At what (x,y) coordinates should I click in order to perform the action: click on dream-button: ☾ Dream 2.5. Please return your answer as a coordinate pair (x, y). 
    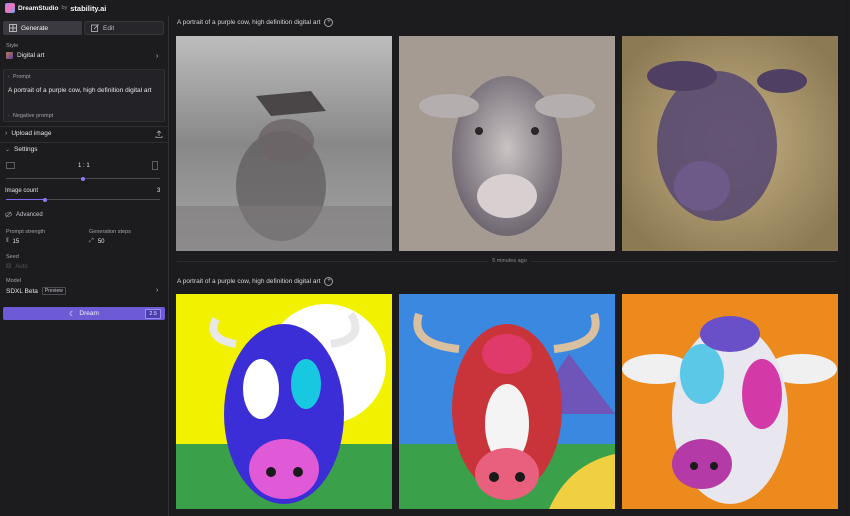
    Looking at the image, I should click on (84, 313).